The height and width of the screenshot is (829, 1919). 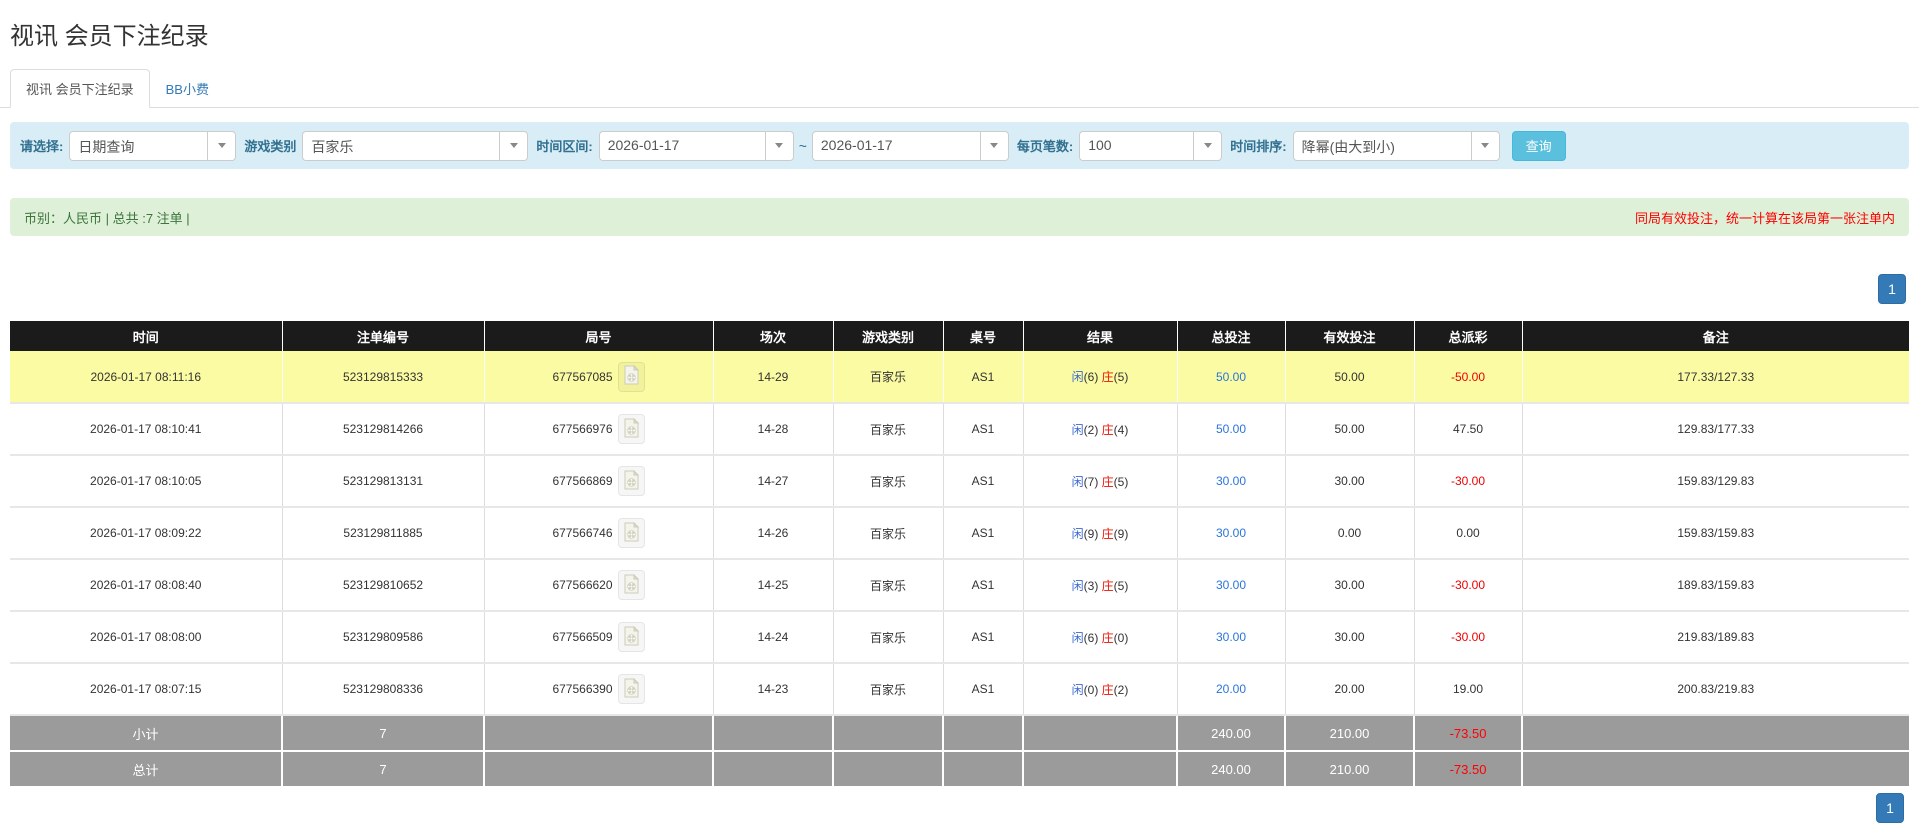 I want to click on bet-time: 2026-01-17 08:10:41, so click(x=146, y=429).